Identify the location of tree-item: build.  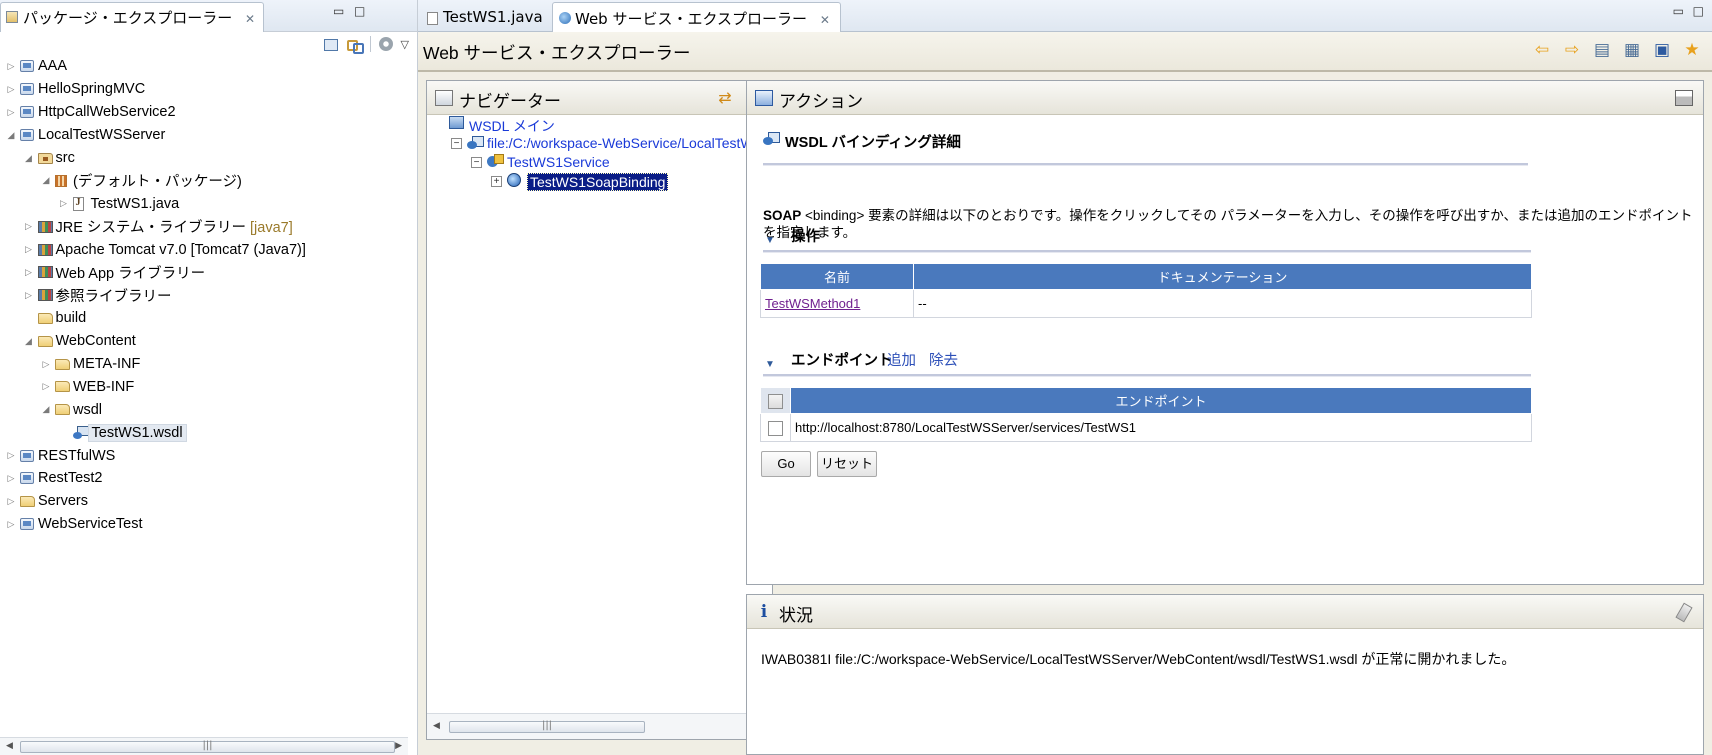
(205, 318).